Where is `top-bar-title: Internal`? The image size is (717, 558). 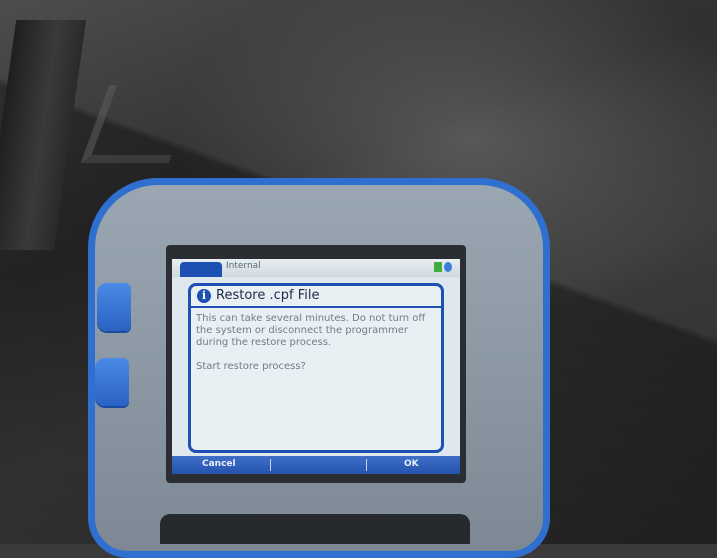 top-bar-title: Internal is located at coordinates (243, 266).